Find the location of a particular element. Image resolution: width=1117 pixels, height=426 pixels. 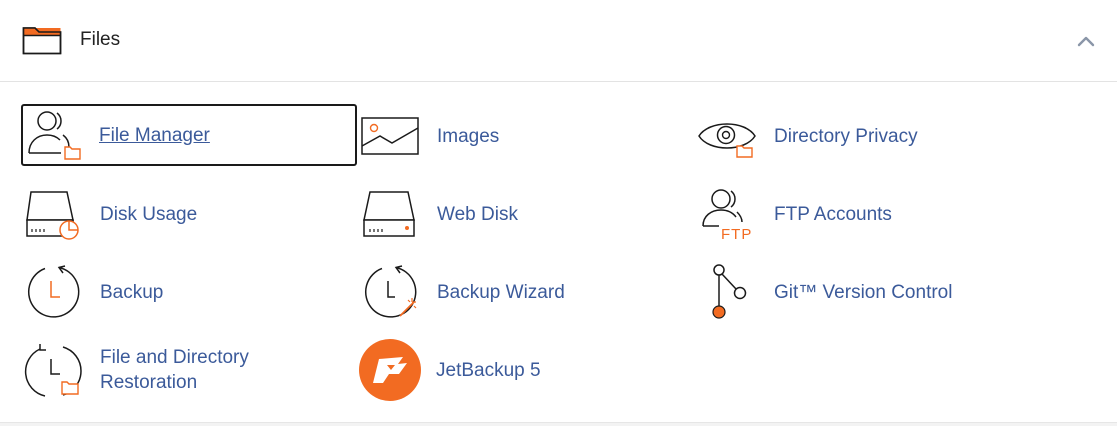

disk-usage-link: Disk Usage is located at coordinates (173, 214).